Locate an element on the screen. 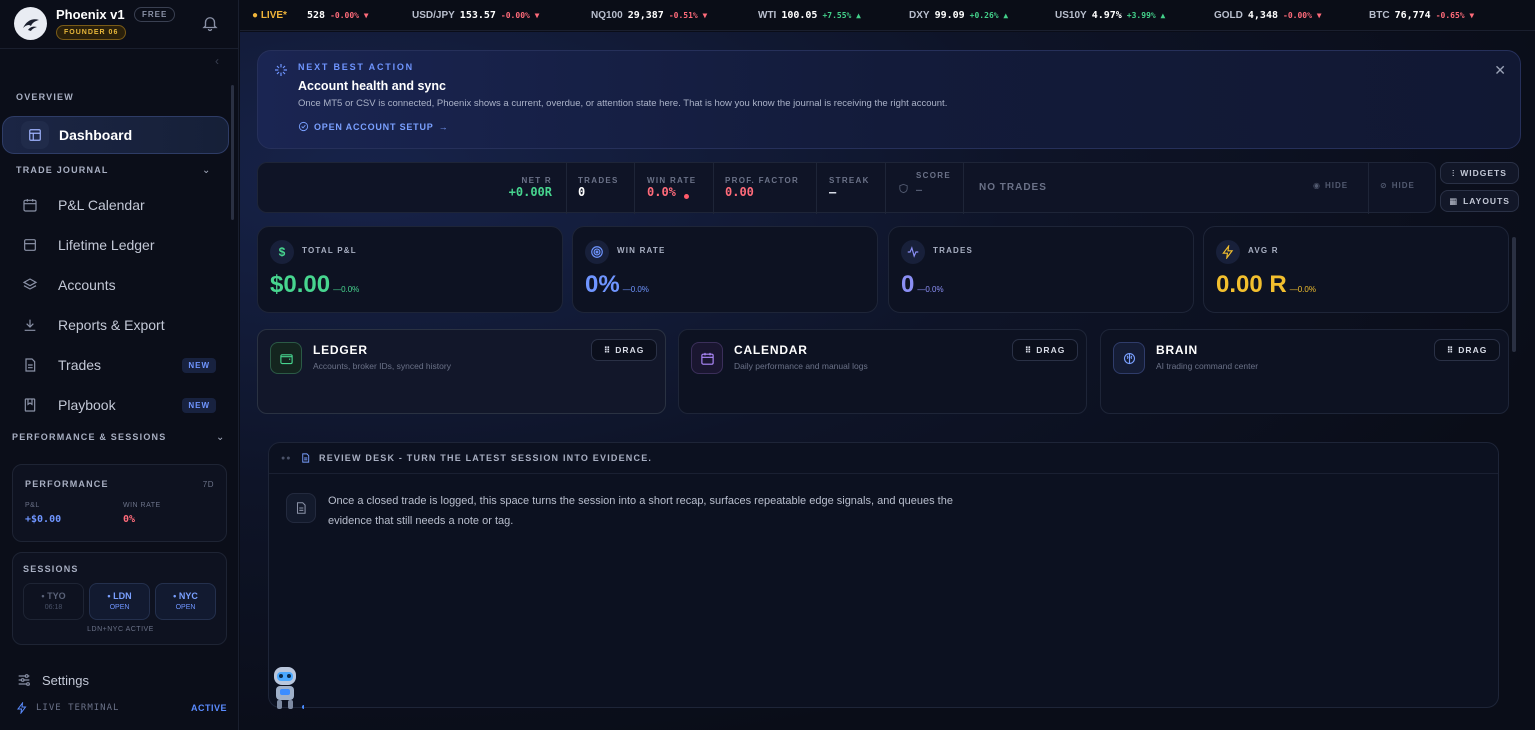  session-status: 06:18 is located at coordinates (53, 607).